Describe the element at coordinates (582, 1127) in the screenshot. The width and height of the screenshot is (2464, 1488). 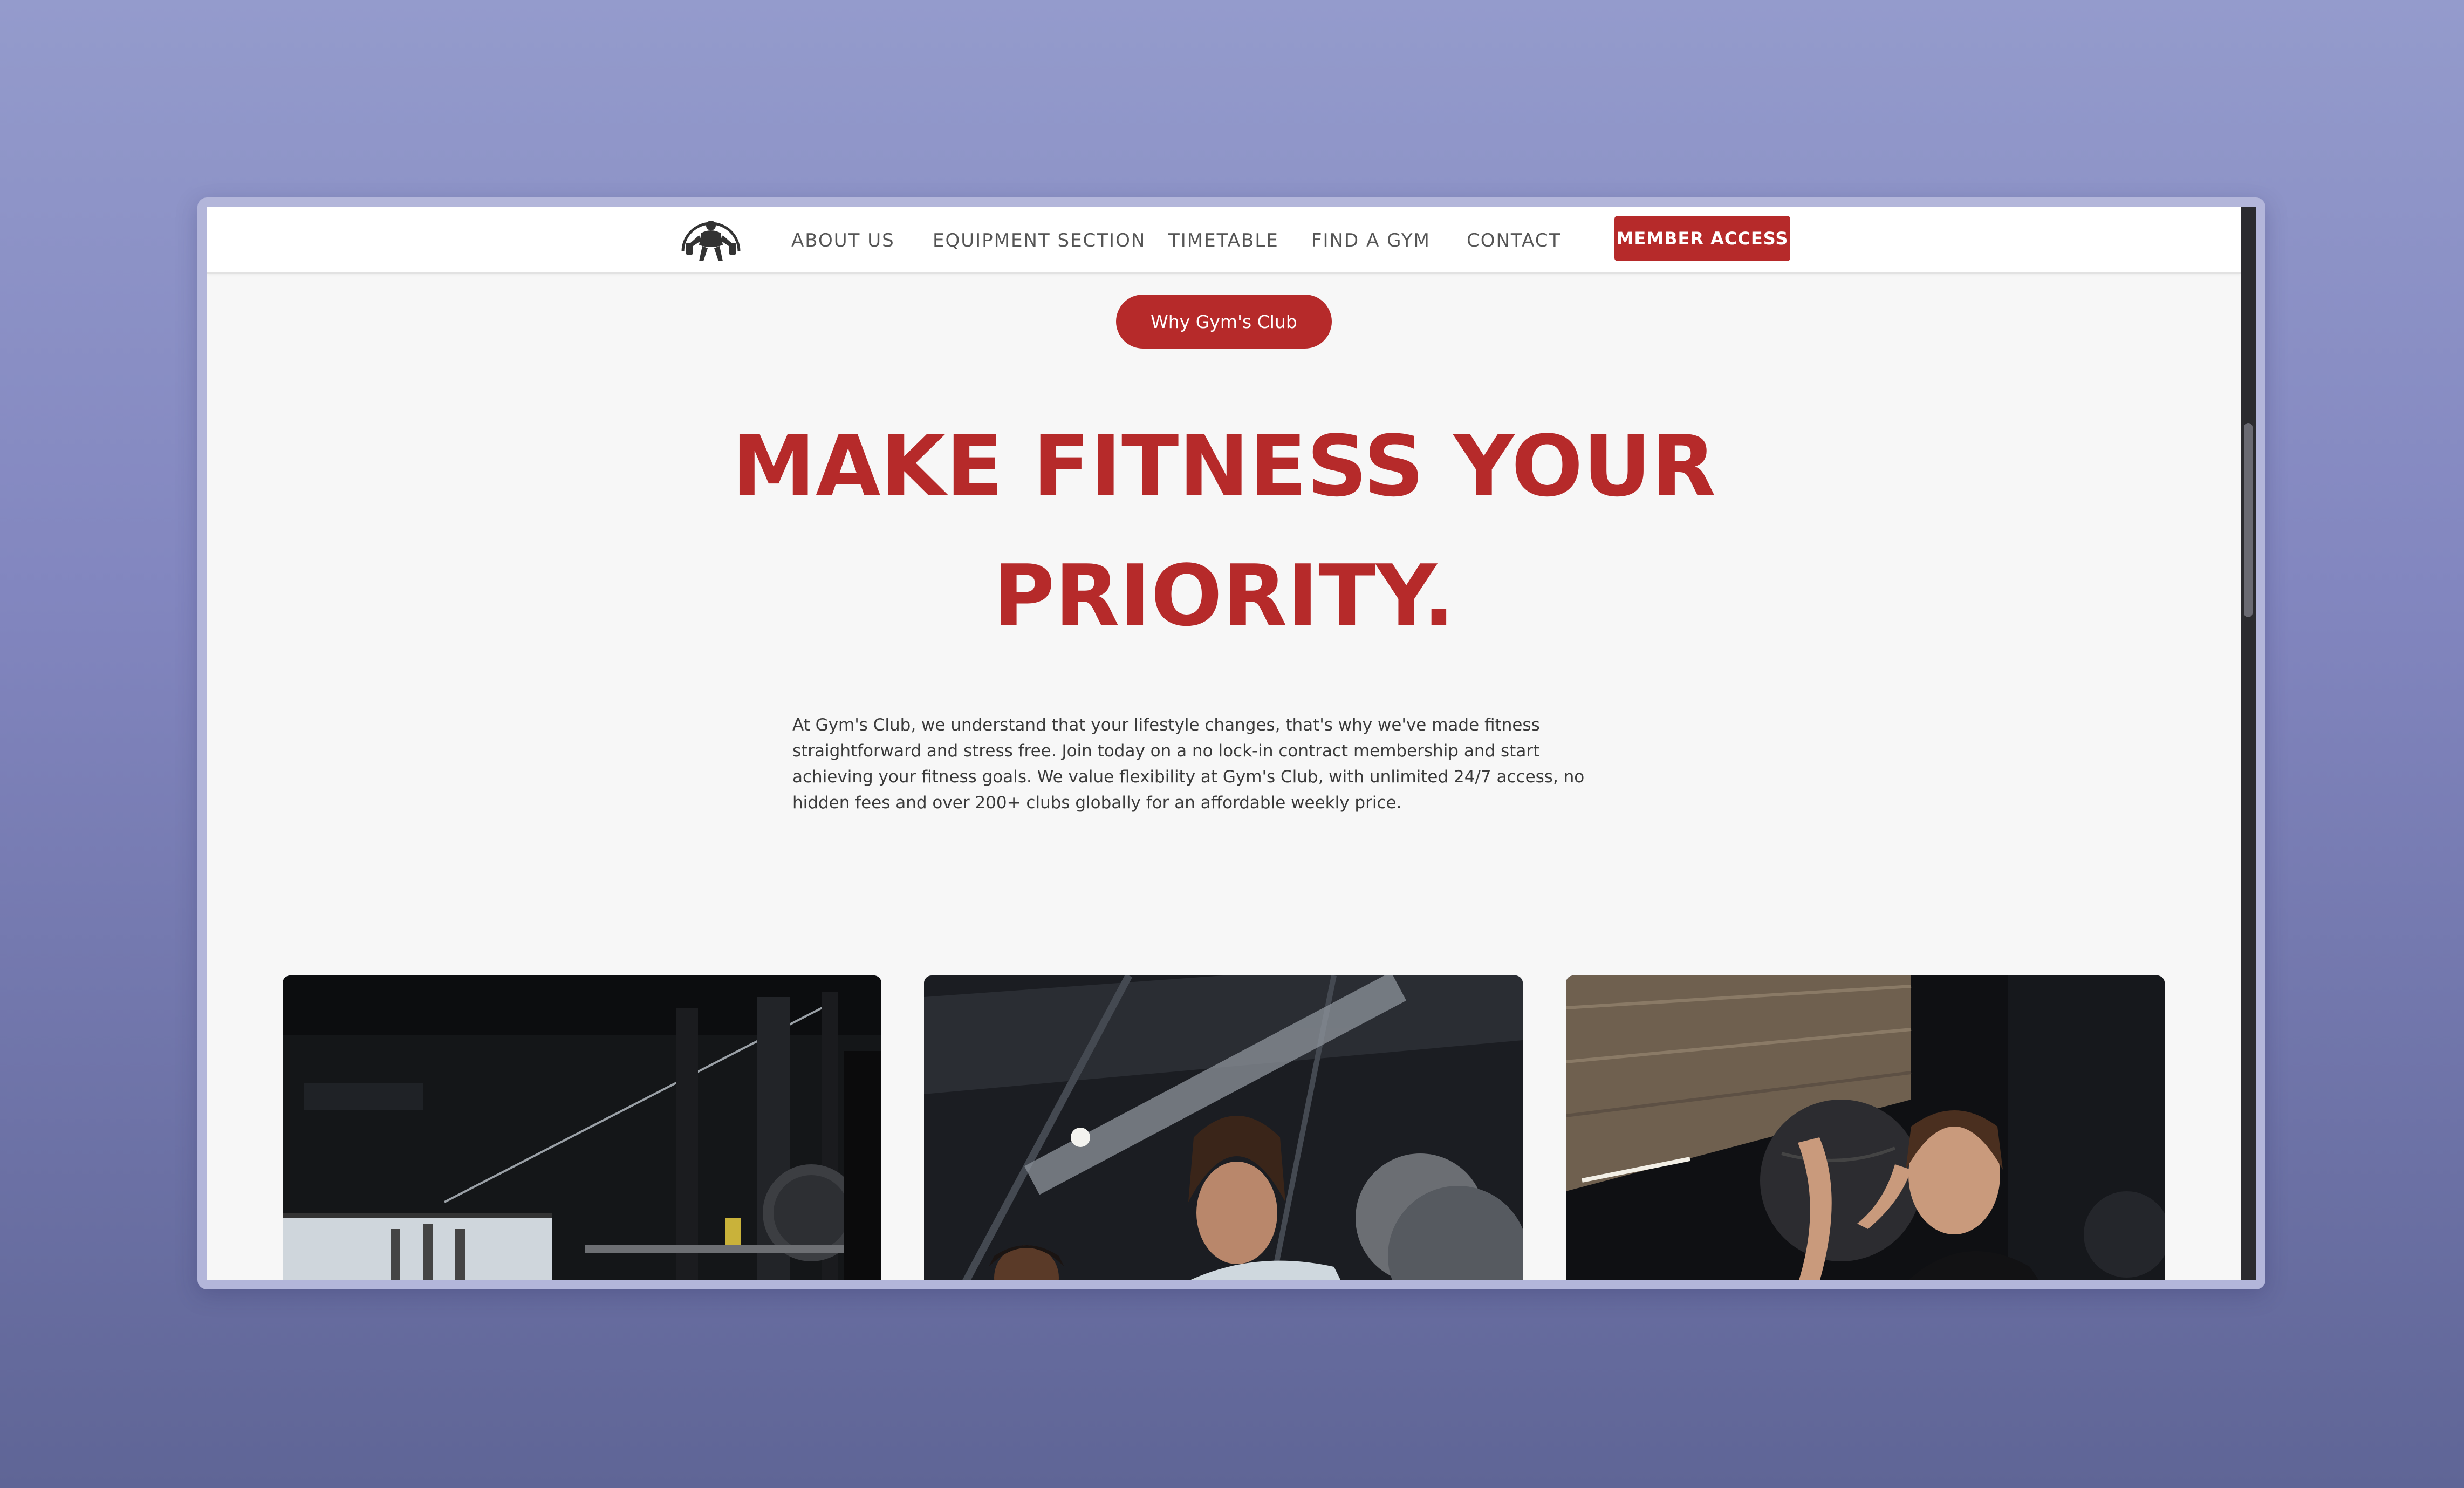
I see `gym-equipment-photo` at that location.